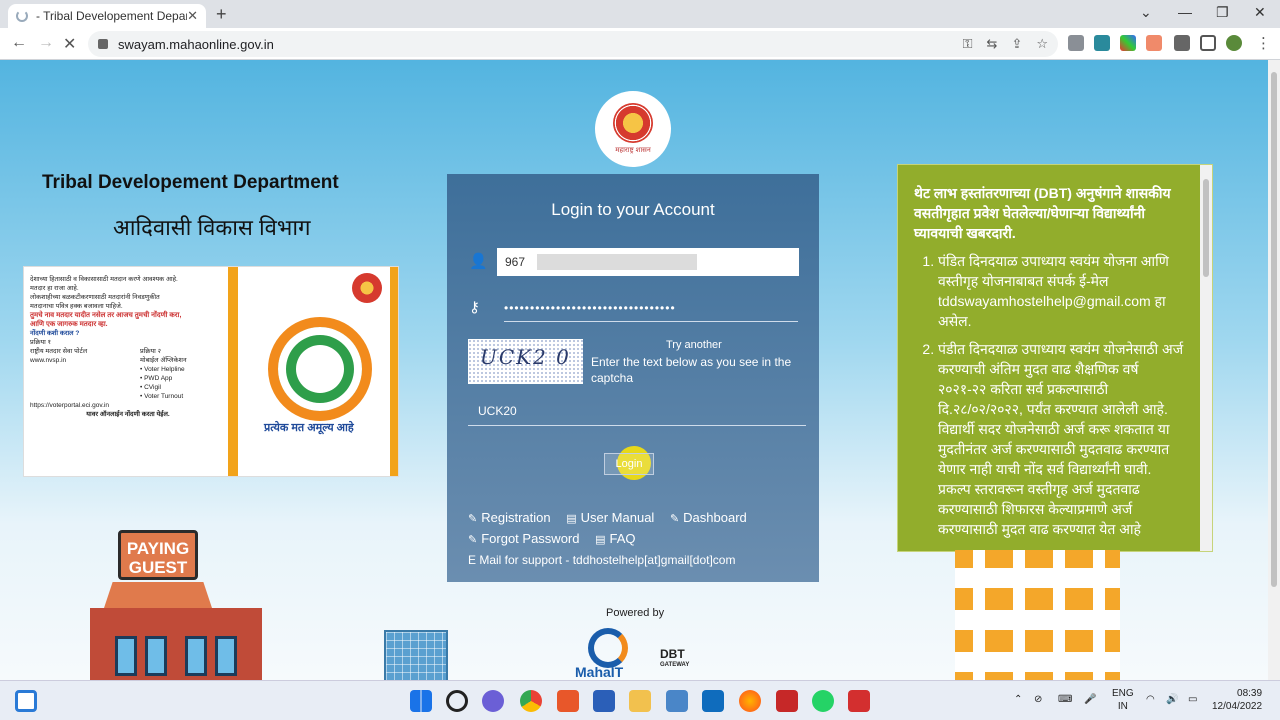 The height and width of the screenshot is (720, 1280). What do you see at coordinates (46, 43) in the screenshot?
I see `forward-arrow-icon: →` at bounding box center [46, 43].